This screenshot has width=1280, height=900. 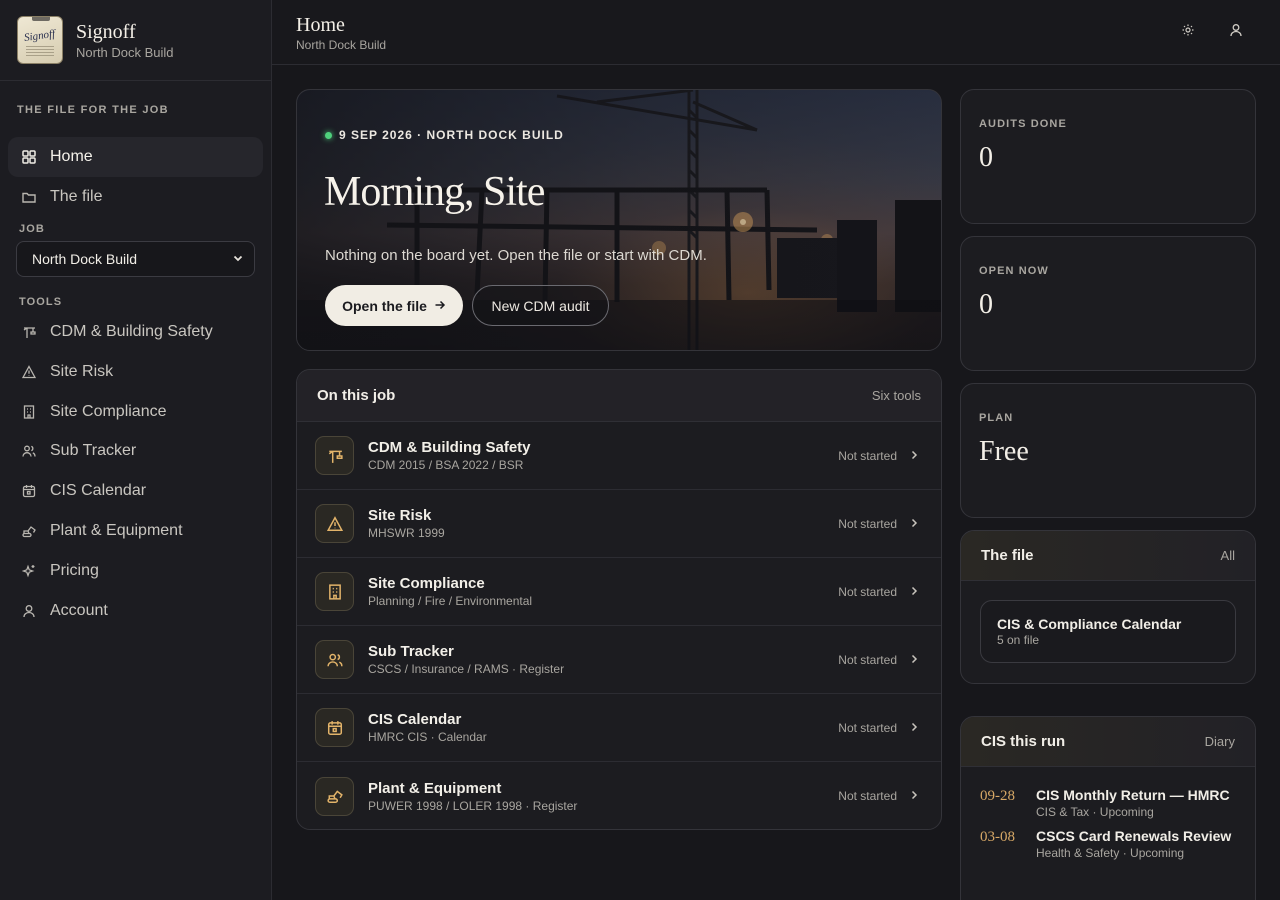 I want to click on hero-title: Morning, Site, so click(x=434, y=192).